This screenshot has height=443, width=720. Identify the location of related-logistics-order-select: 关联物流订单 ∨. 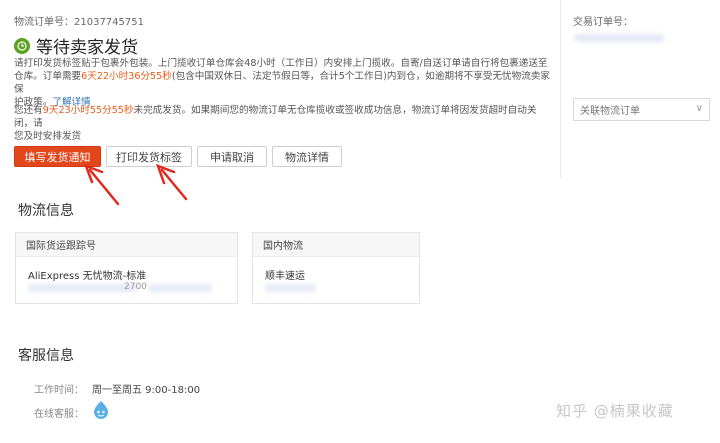
(641, 109).